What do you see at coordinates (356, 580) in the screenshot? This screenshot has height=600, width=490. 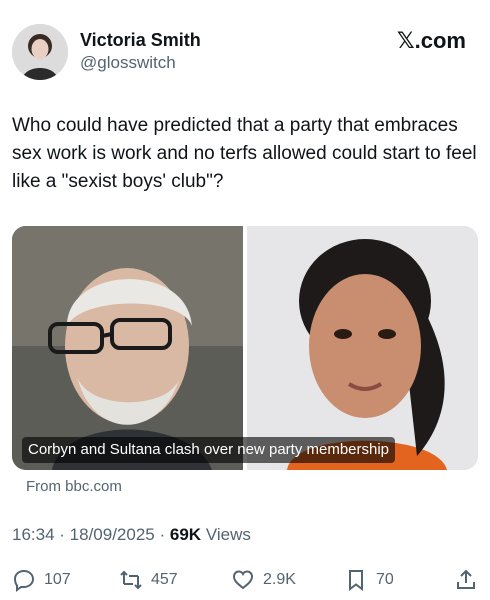 I see `bookmark-icon` at bounding box center [356, 580].